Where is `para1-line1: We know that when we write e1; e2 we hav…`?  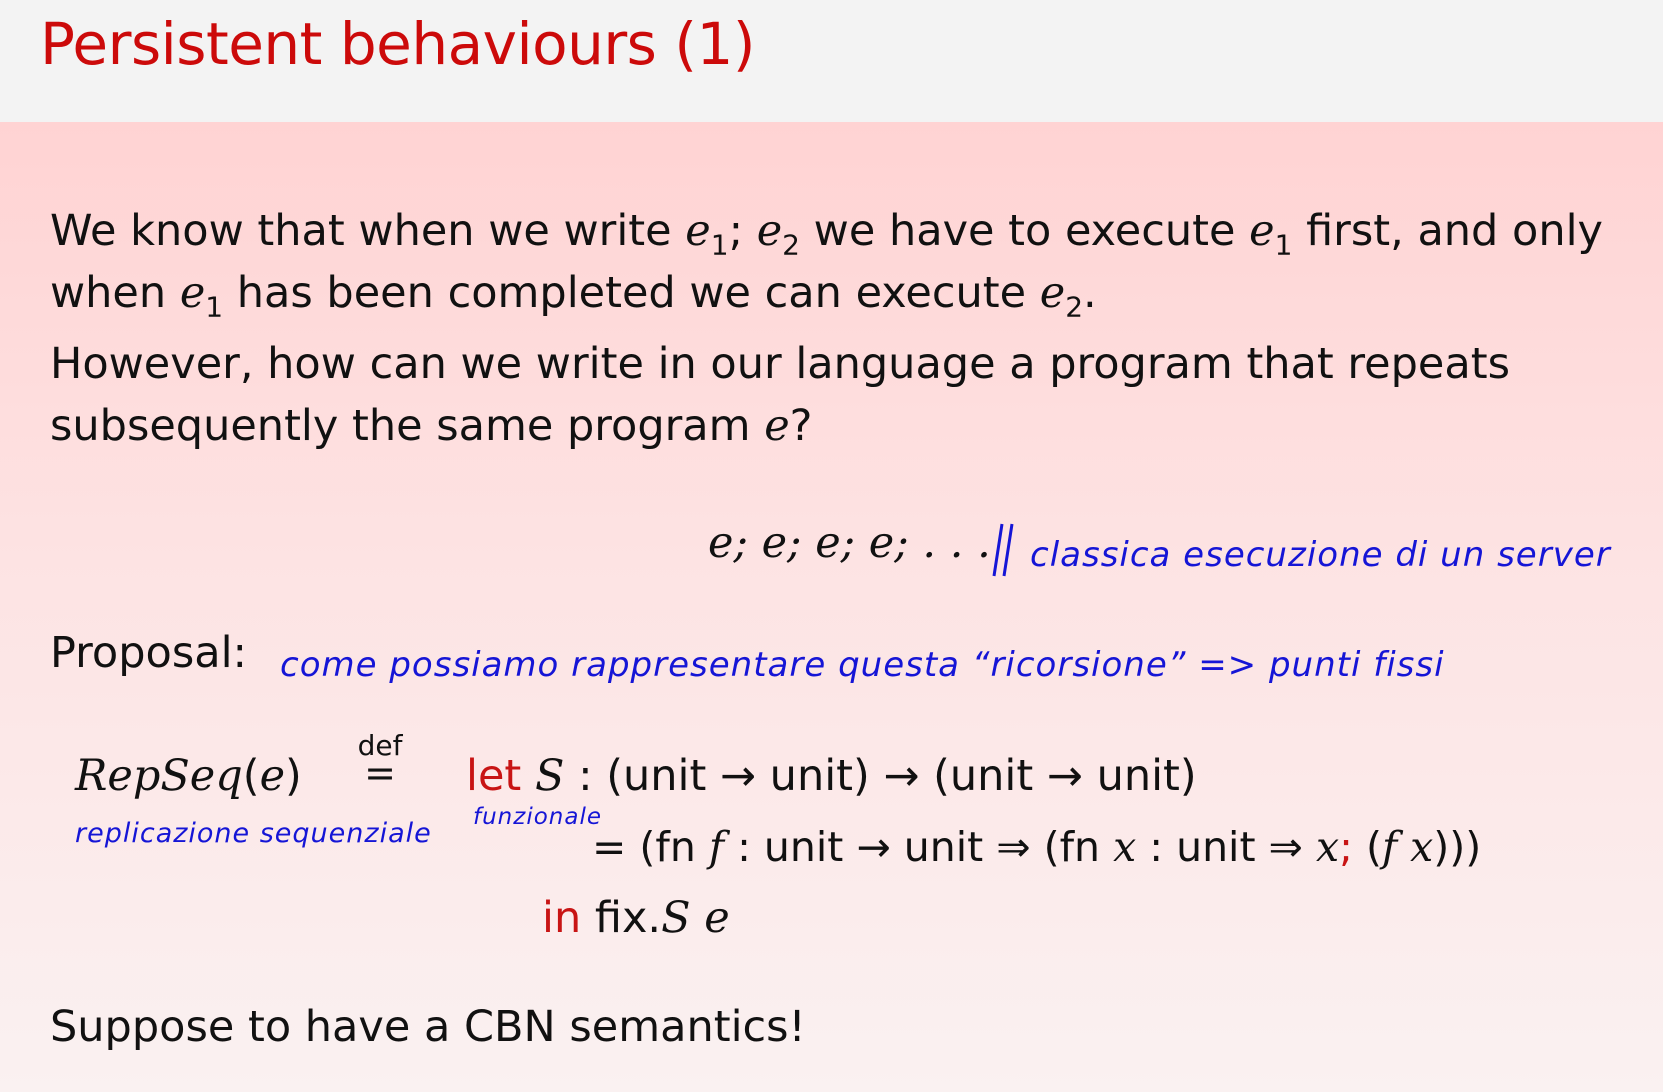
para1-line1: We know that when we write e1; e2 we hav… is located at coordinates (826, 234).